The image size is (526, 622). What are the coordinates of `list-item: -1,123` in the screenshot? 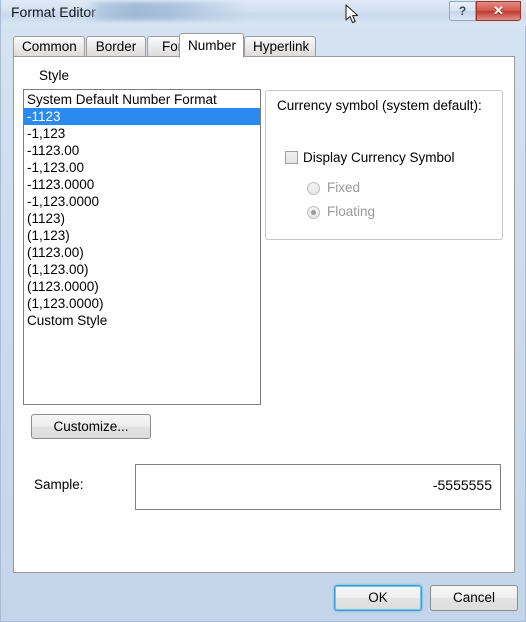 It's located at (142, 133).